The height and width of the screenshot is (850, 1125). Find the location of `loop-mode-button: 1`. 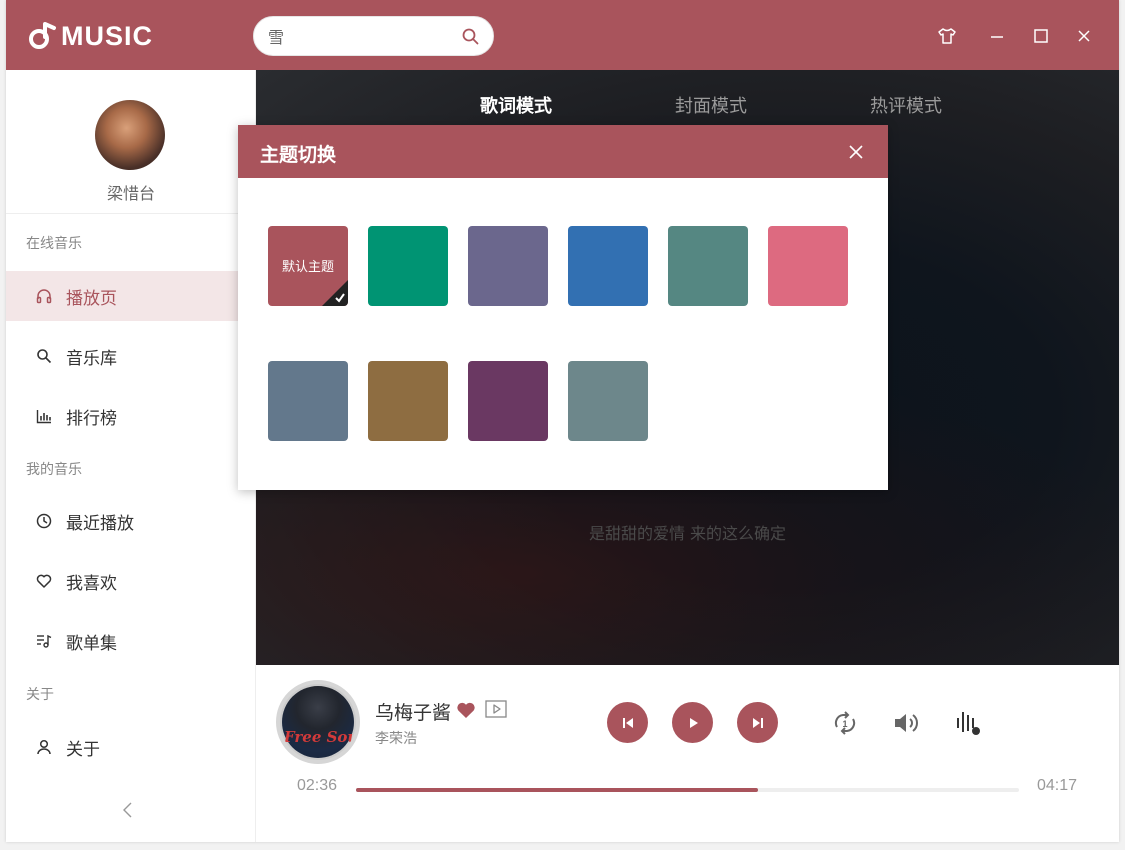

loop-mode-button: 1 is located at coordinates (845, 723).